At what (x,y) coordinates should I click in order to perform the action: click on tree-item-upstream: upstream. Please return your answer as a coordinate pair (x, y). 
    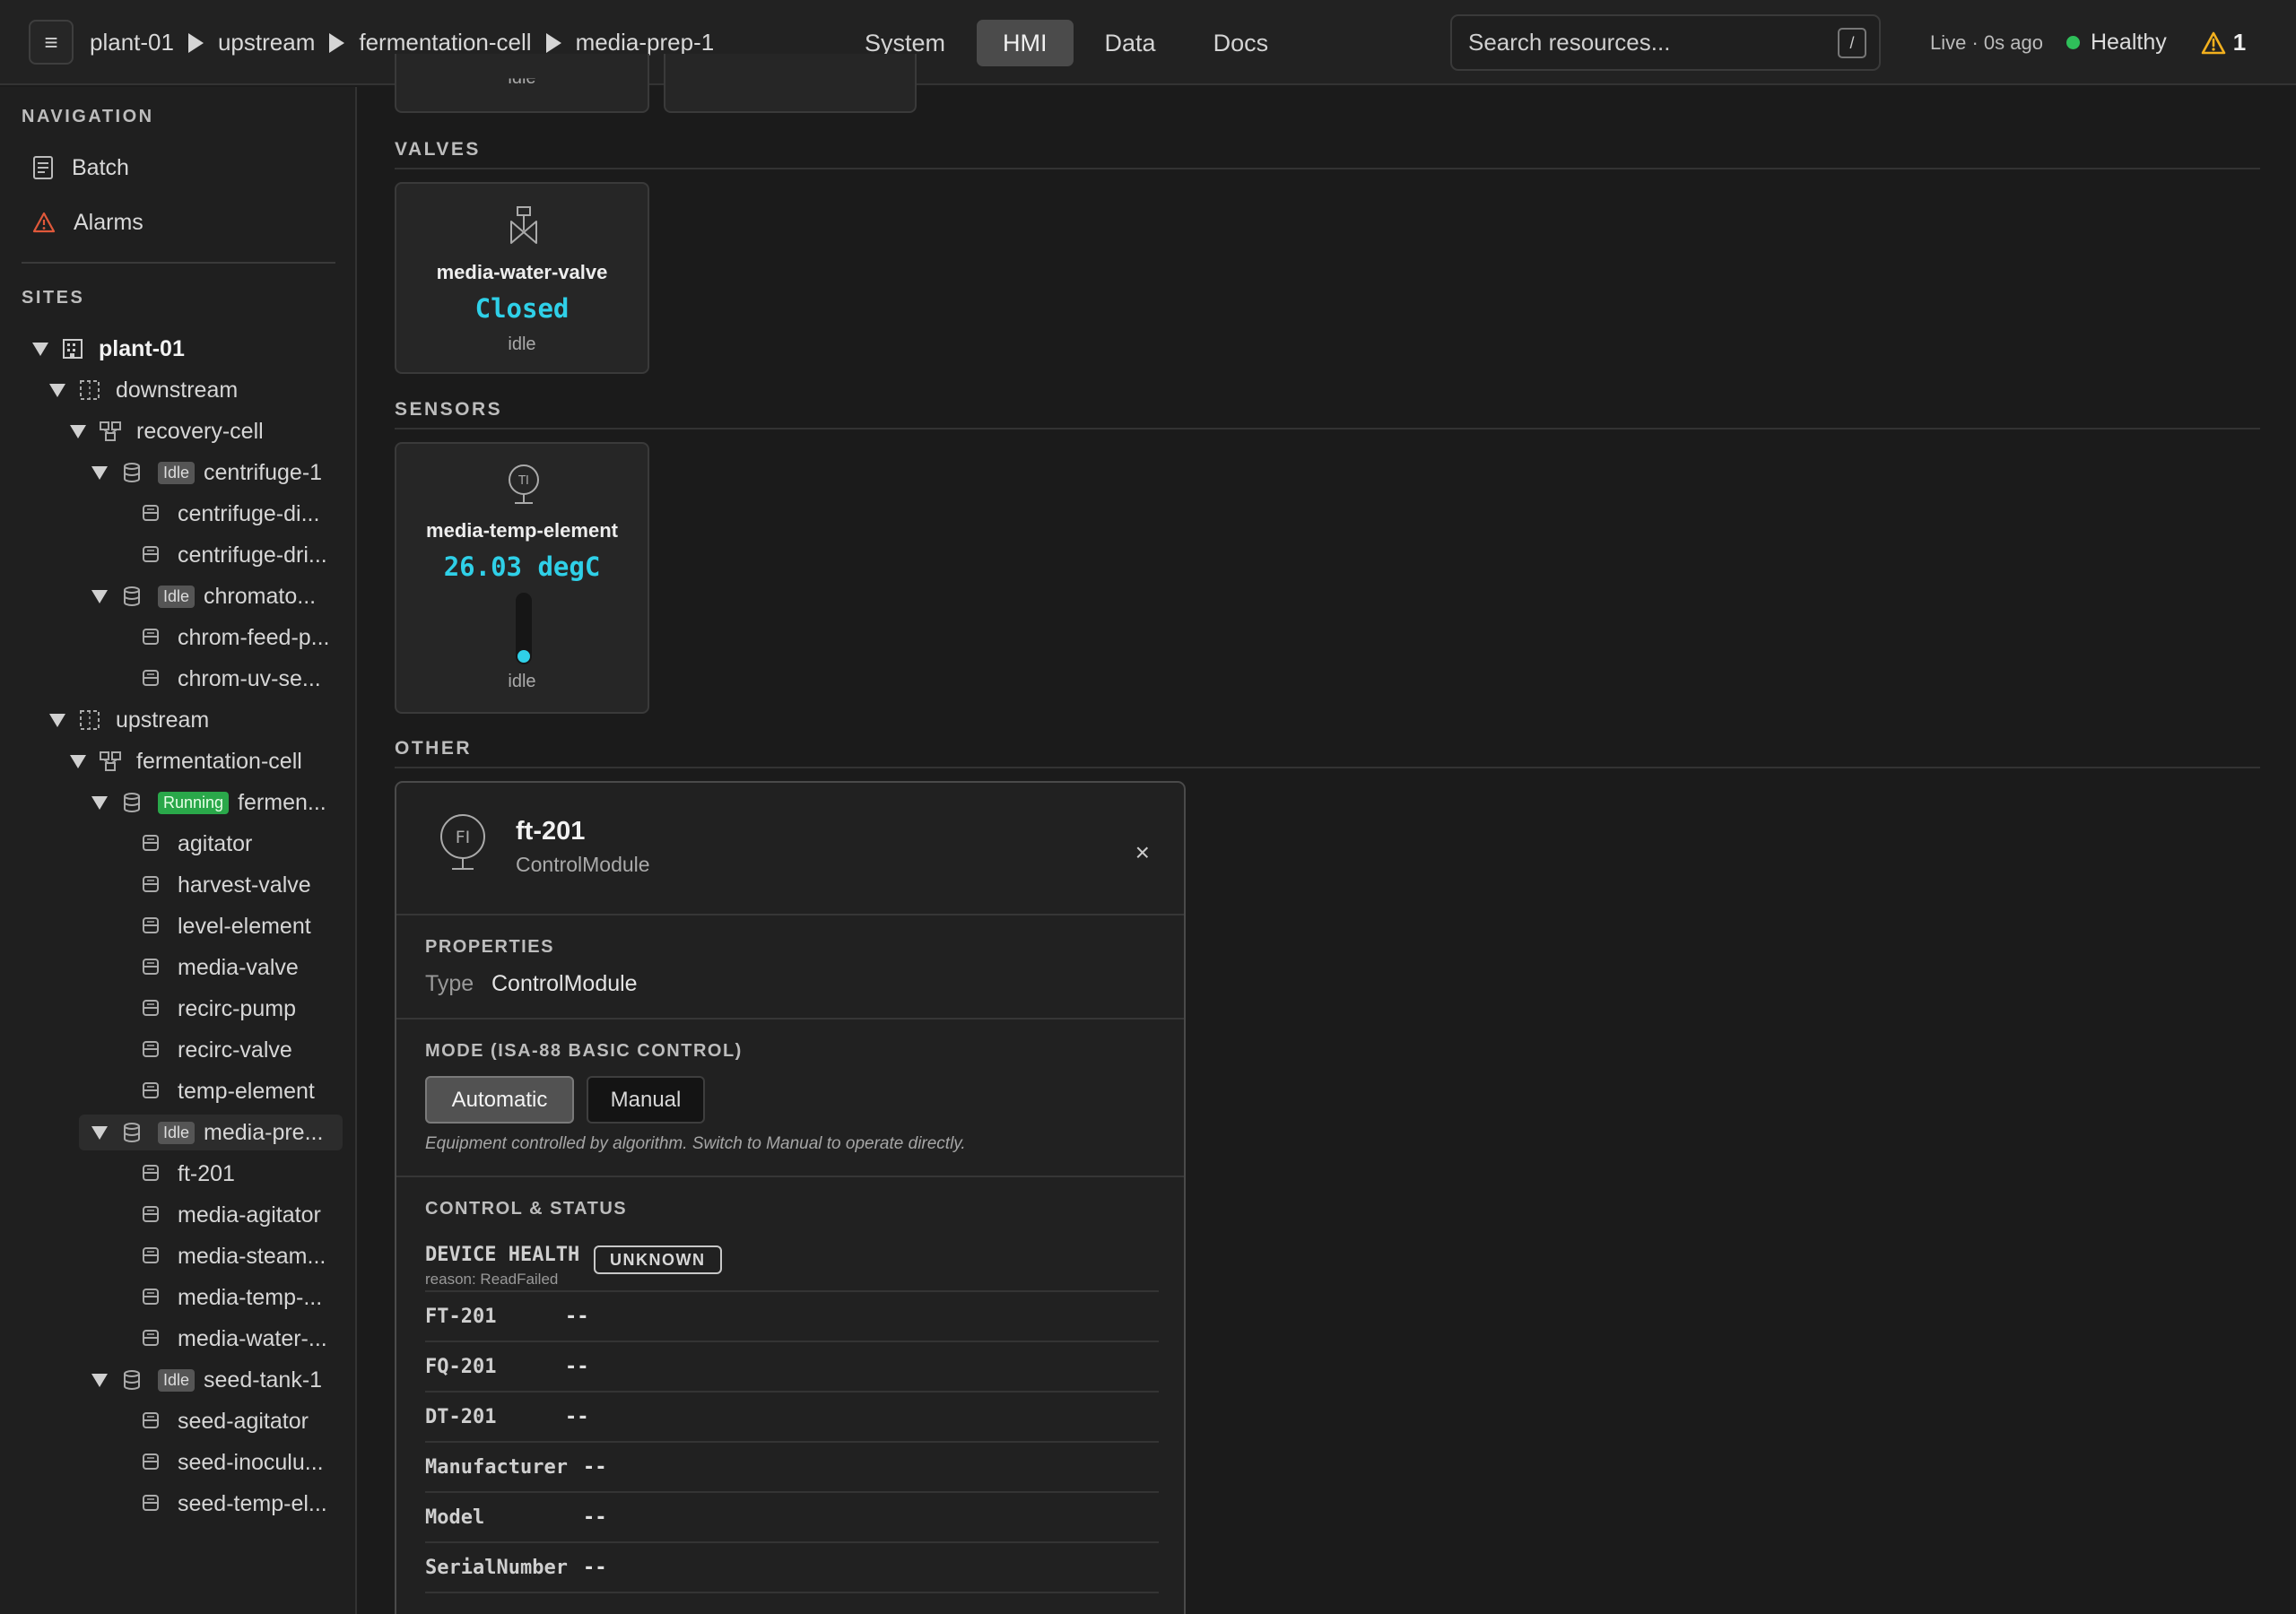
    Looking at the image, I should click on (129, 720).